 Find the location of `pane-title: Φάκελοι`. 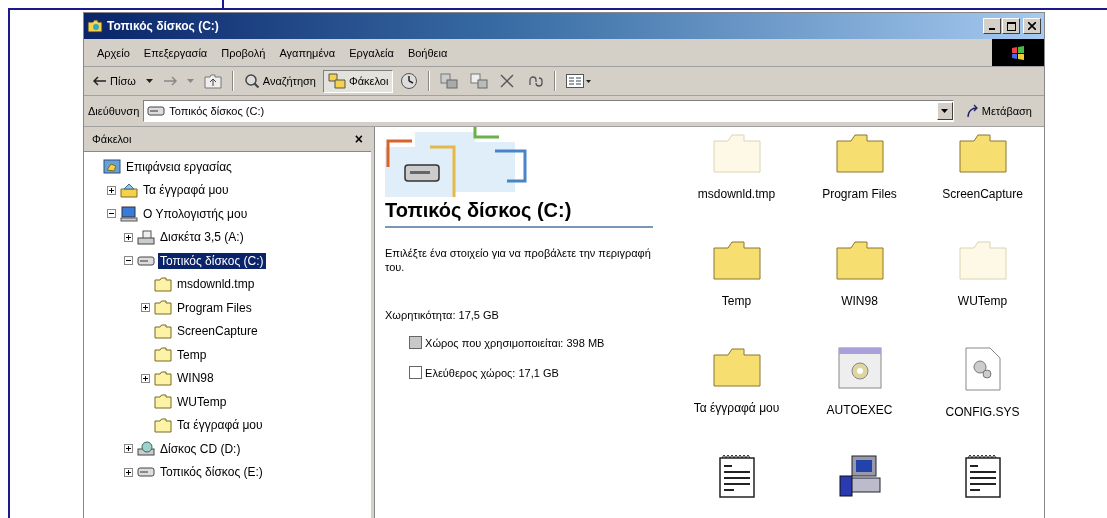

pane-title: Φάκελοι is located at coordinates (112, 139).